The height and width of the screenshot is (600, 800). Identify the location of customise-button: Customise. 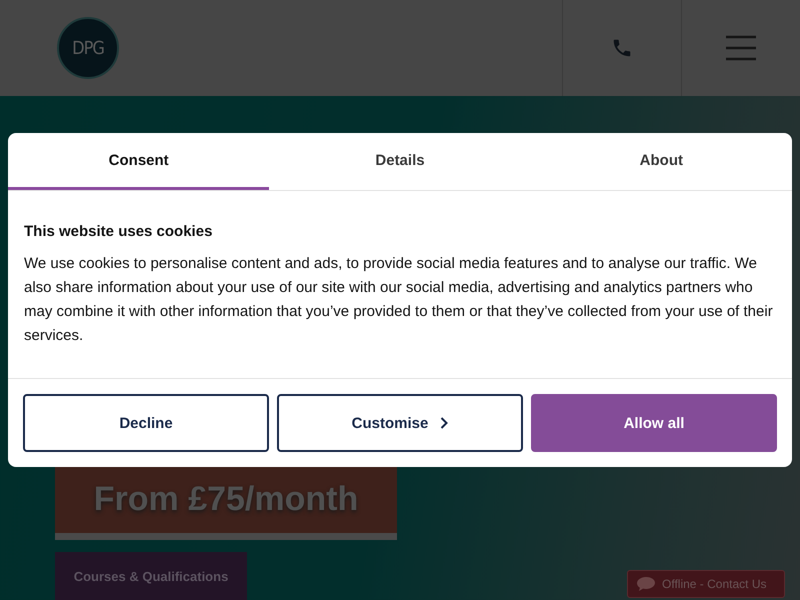
(400, 423).